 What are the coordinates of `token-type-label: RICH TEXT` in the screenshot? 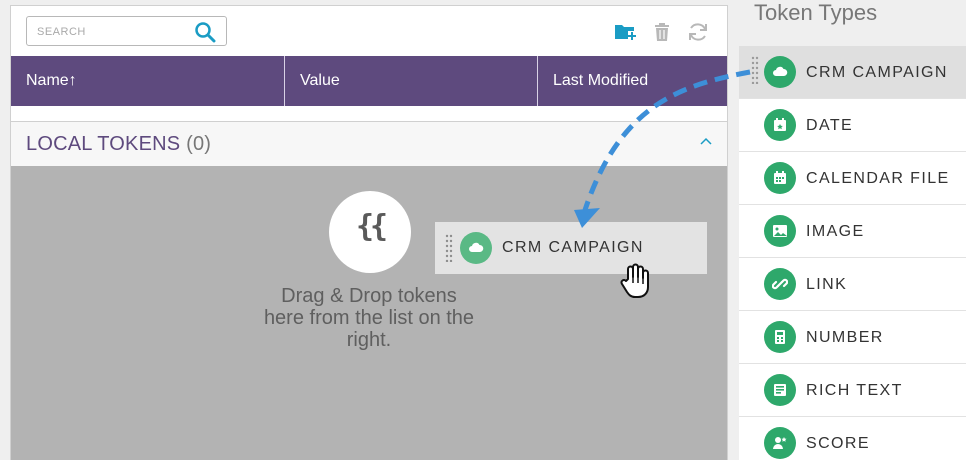 It's located at (854, 390).